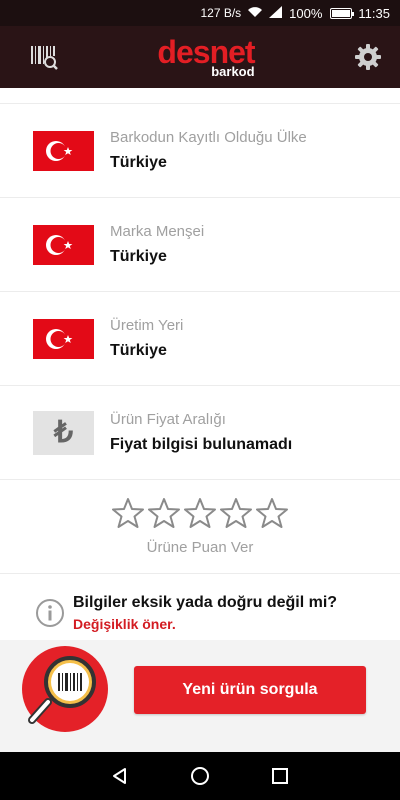  I want to click on info-value: Fiyat bilgisi bulunamadı, so click(201, 444).